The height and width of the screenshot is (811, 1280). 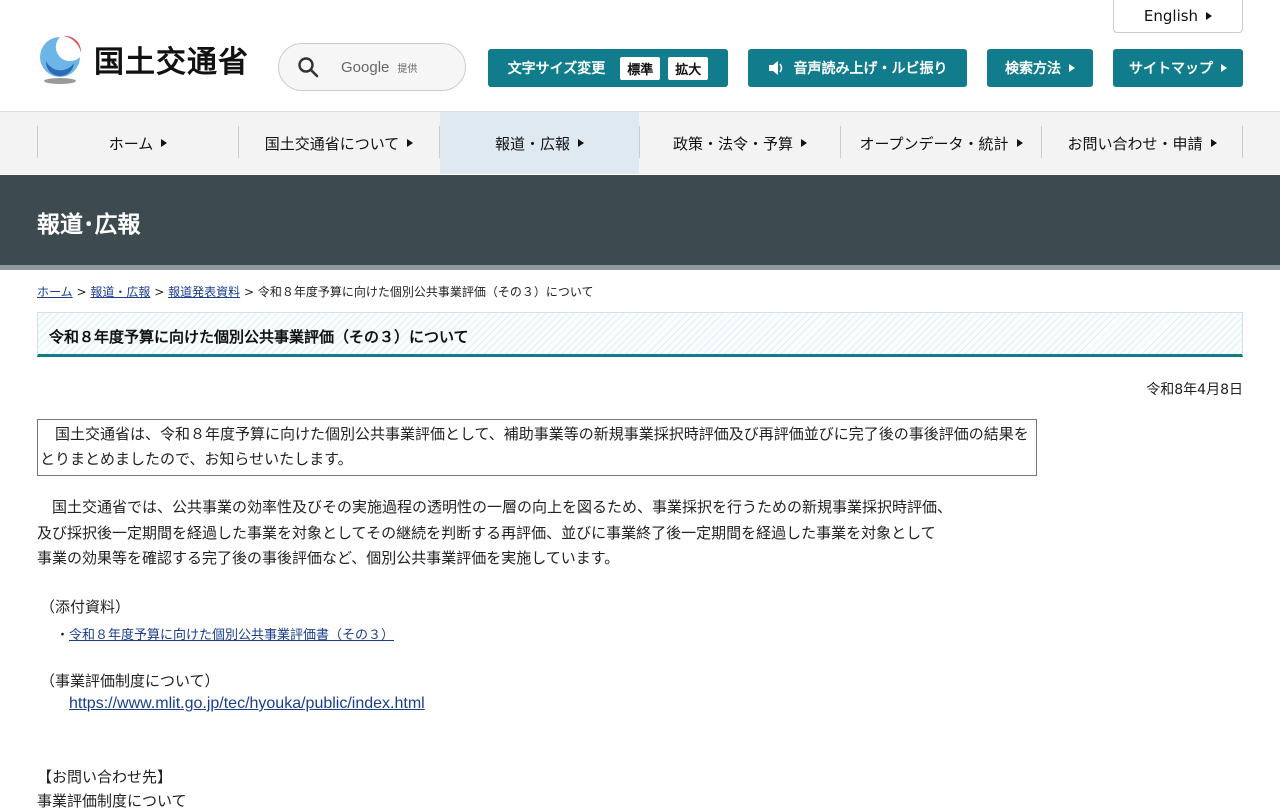 What do you see at coordinates (1033, 69) in the screenshot?
I see `search-method-label: 検索方法` at bounding box center [1033, 69].